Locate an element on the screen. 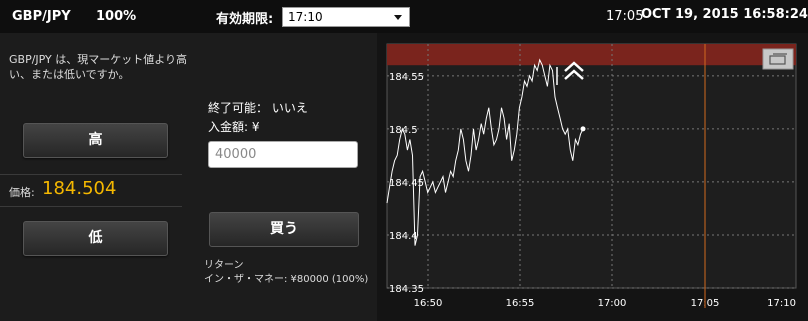  expiry-selected-value: 17:10 is located at coordinates (305, 17).